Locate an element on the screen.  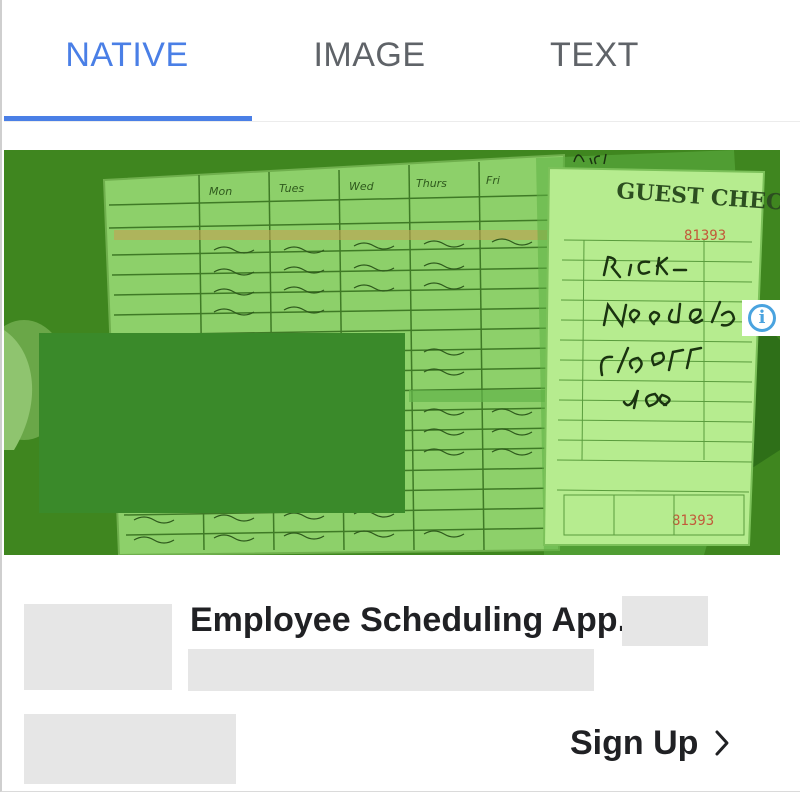
photo-text-wed: Wed is located at coordinates (362, 186).